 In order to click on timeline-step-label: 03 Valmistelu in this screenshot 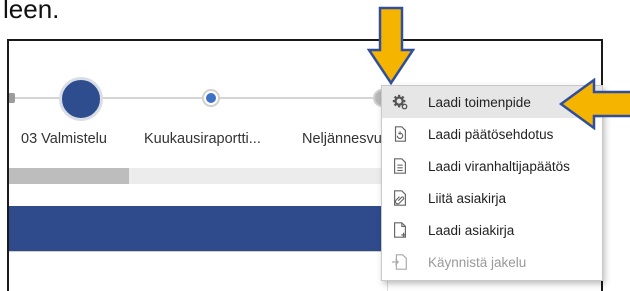, I will do `click(64, 139)`.